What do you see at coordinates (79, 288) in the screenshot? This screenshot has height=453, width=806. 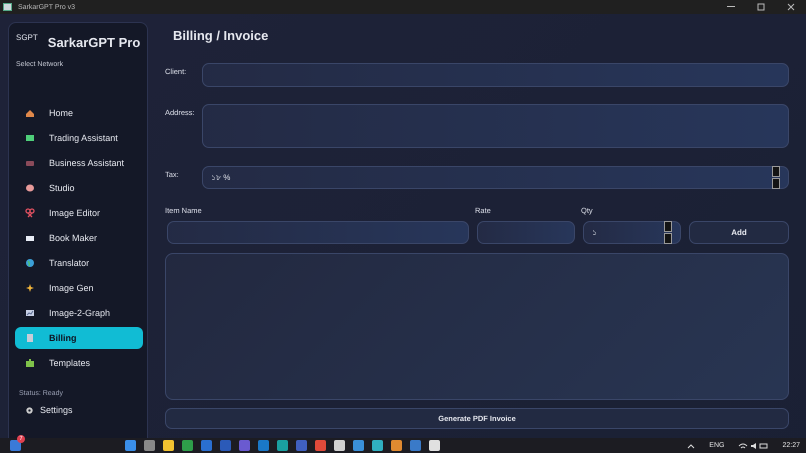 I see `sidebar-item: Image Gen` at bounding box center [79, 288].